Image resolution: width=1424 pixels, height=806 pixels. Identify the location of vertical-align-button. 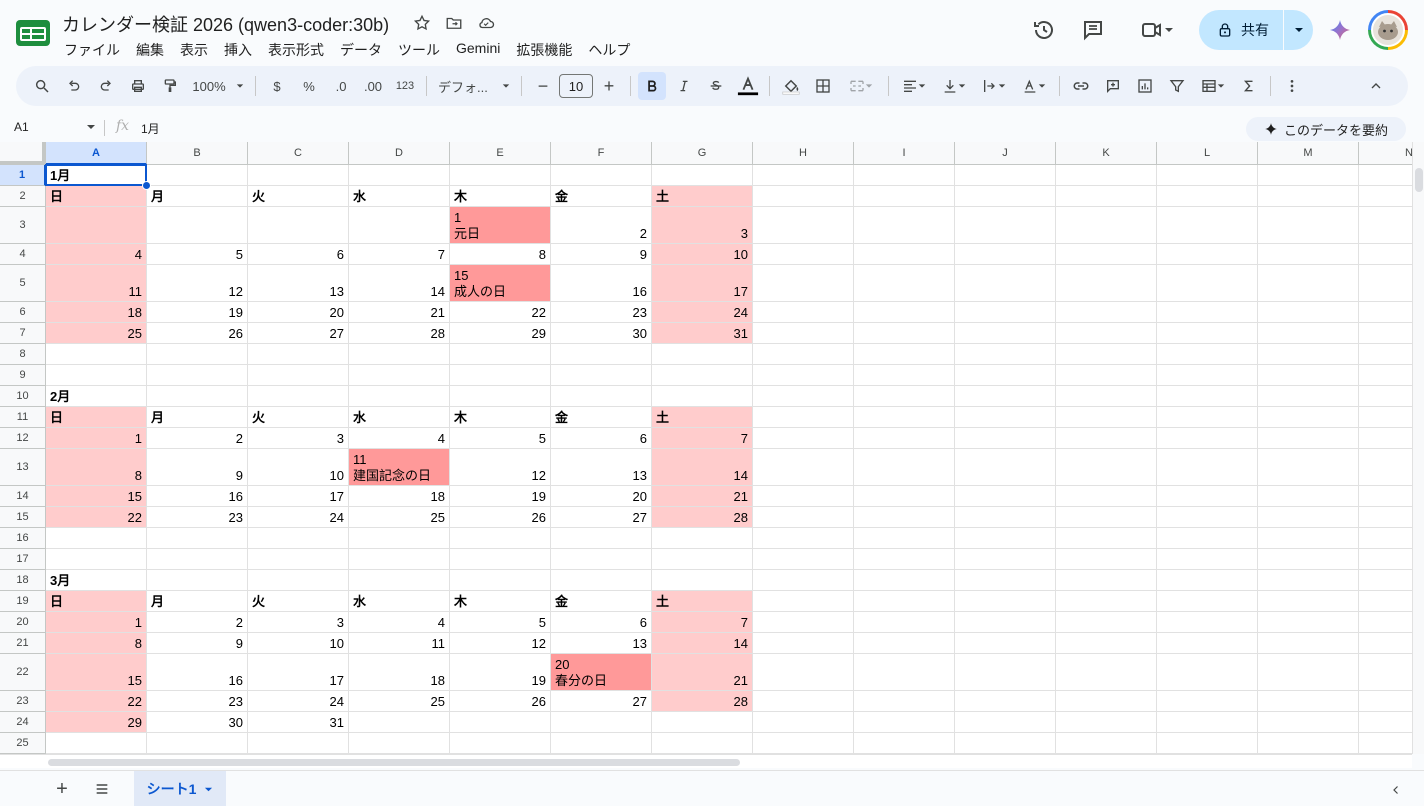
(954, 86).